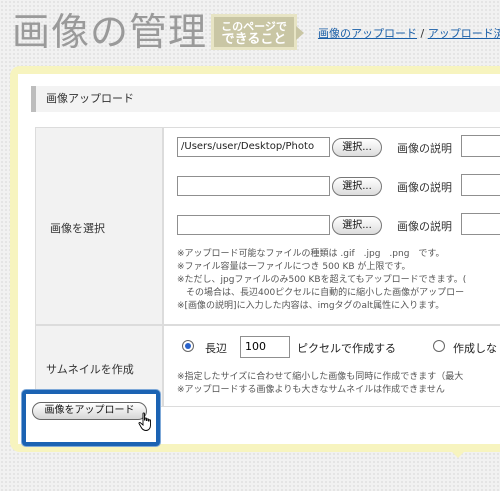 The height and width of the screenshot is (491, 500). Describe the element at coordinates (265, 99) in the screenshot. I see `section-title: 画像アップロード` at that location.